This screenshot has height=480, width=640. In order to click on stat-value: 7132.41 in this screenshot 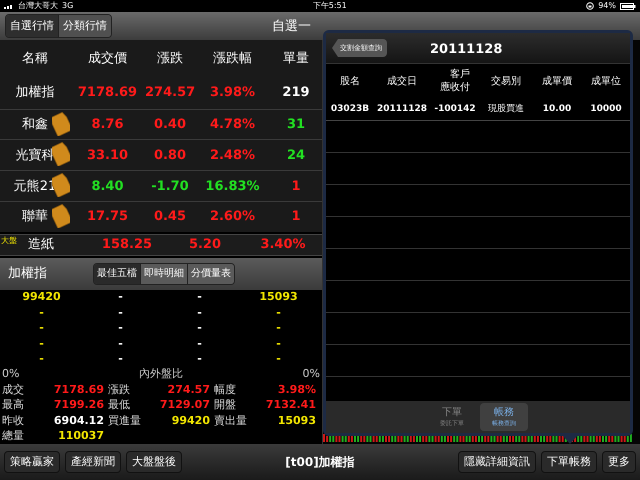, I will do `click(290, 405)`.